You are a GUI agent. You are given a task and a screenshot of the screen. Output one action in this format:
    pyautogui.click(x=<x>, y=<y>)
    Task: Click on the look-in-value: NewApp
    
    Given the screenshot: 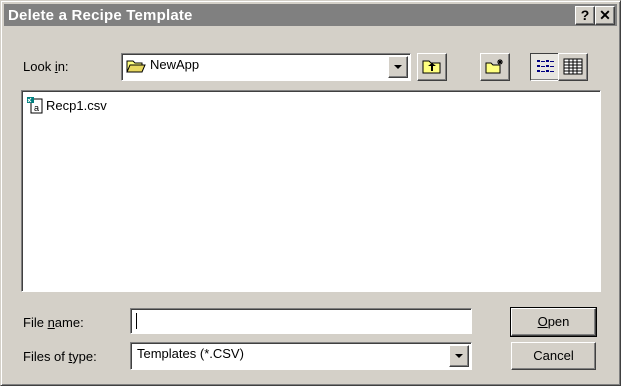 What is the action you would take?
    pyautogui.click(x=175, y=64)
    